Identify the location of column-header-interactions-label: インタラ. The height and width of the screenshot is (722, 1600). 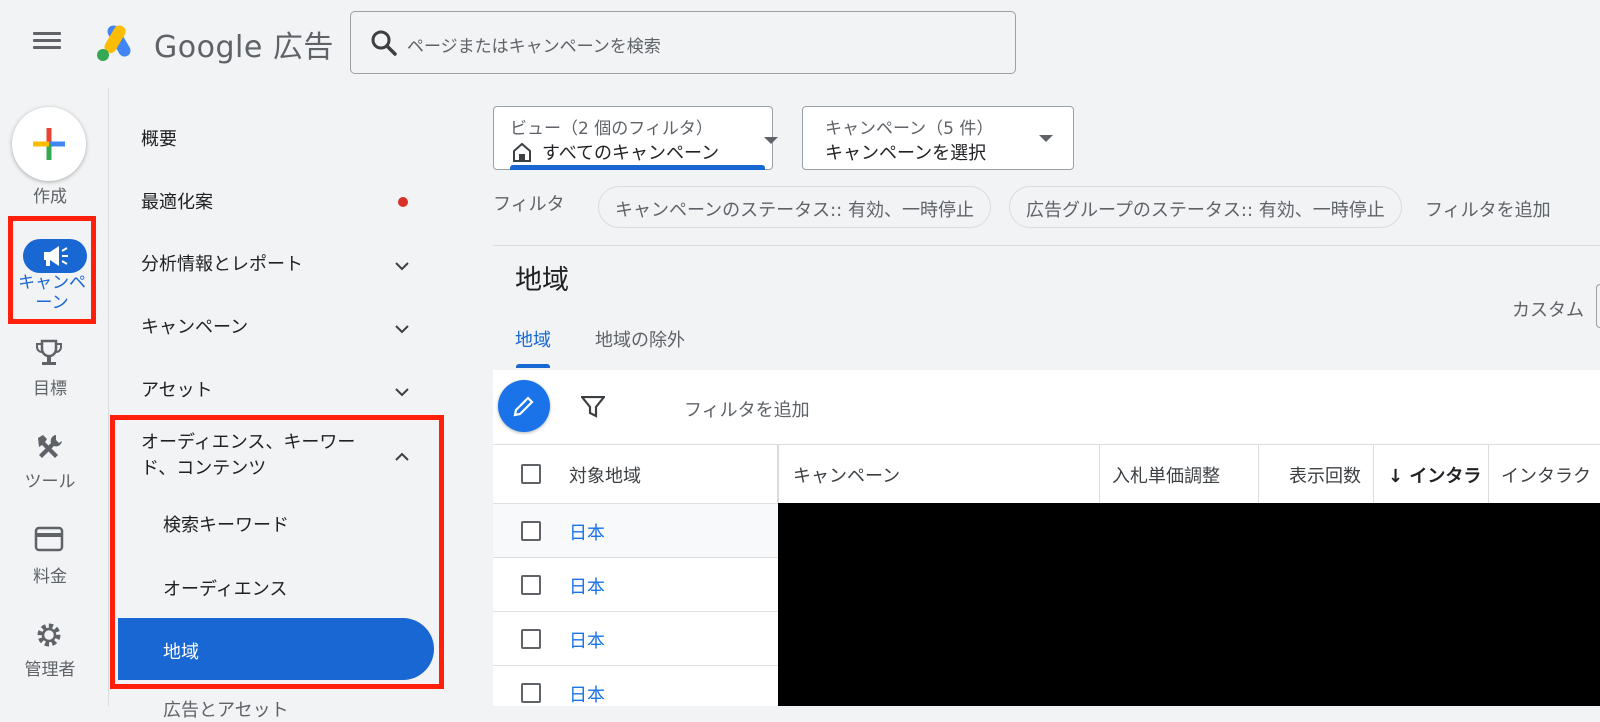
(1445, 476).